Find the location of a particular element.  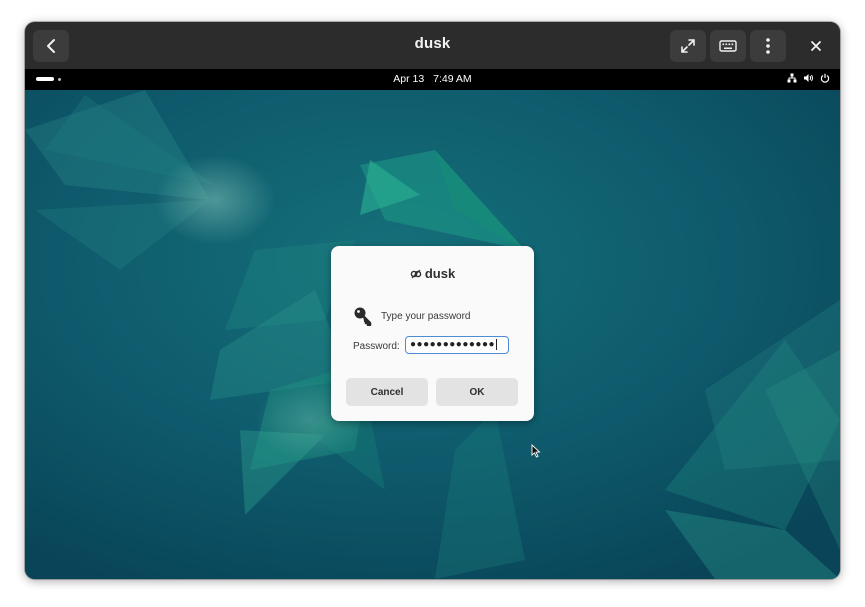

mouse-pointer-icon is located at coordinates (536, 451).